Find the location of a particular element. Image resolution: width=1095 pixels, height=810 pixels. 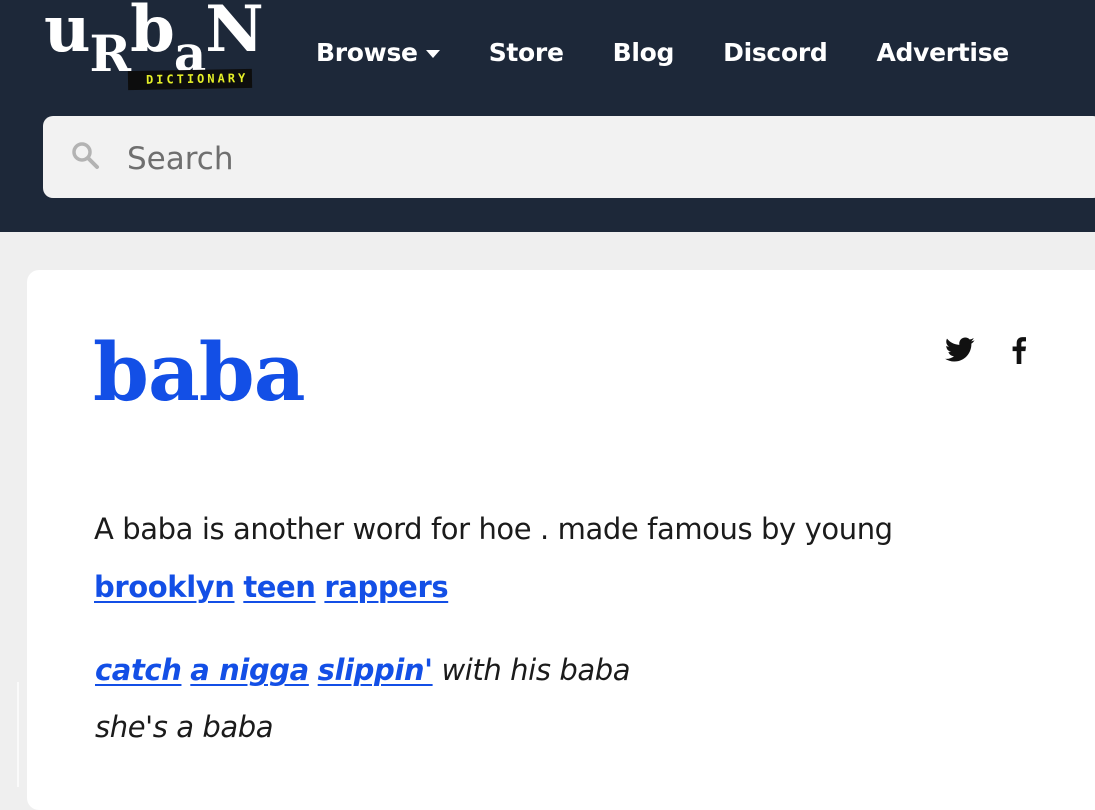

twitter-icon is located at coordinates (960, 350).